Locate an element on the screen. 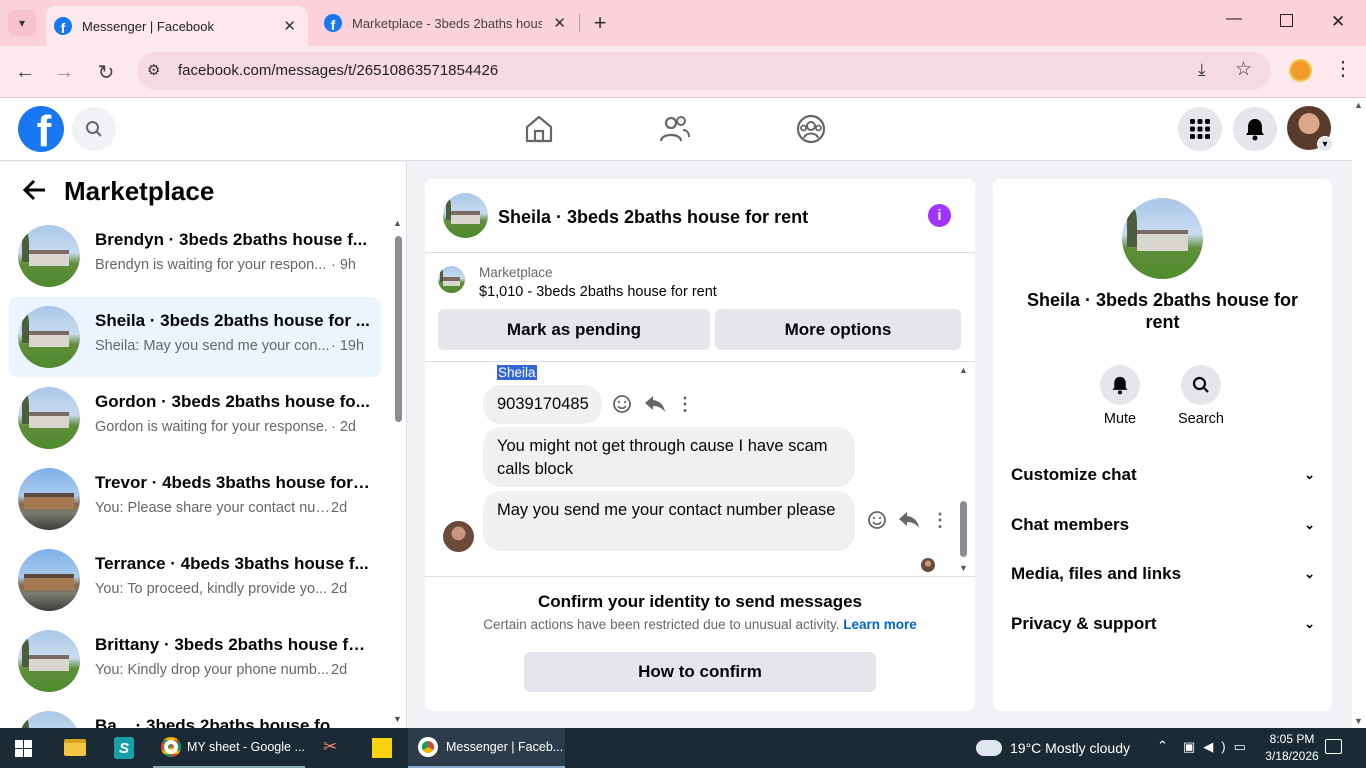 The width and height of the screenshot is (1366, 768). listing-thumb is located at coordinates (451, 279).